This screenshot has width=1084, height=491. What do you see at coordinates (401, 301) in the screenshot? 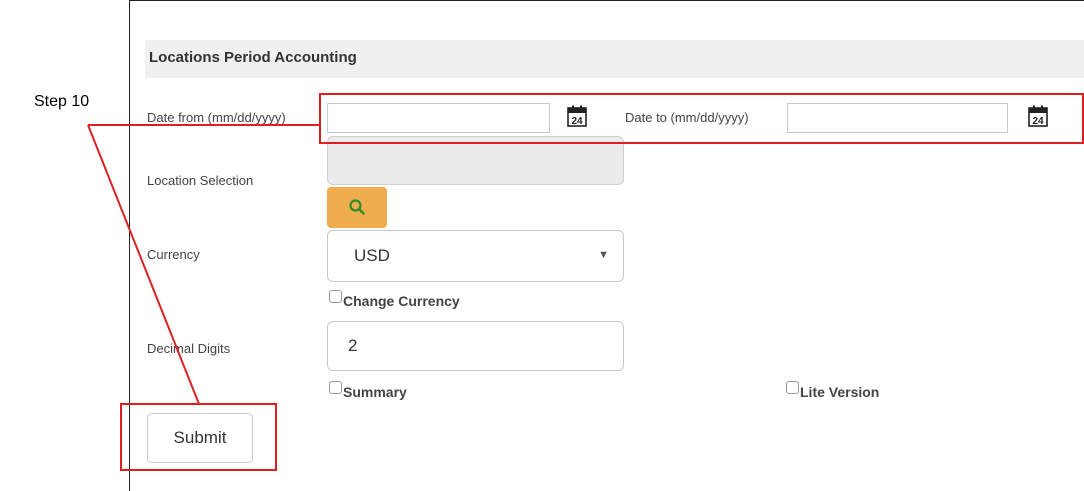
I see `change-currency-label: Change Currency` at bounding box center [401, 301].